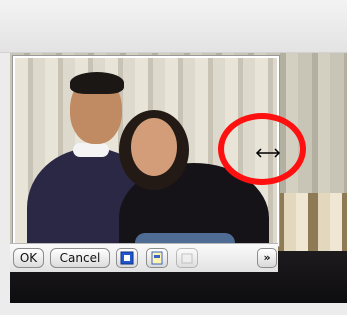 The height and width of the screenshot is (315, 347). Describe the element at coordinates (267, 258) in the screenshot. I see `more-button: »` at that location.